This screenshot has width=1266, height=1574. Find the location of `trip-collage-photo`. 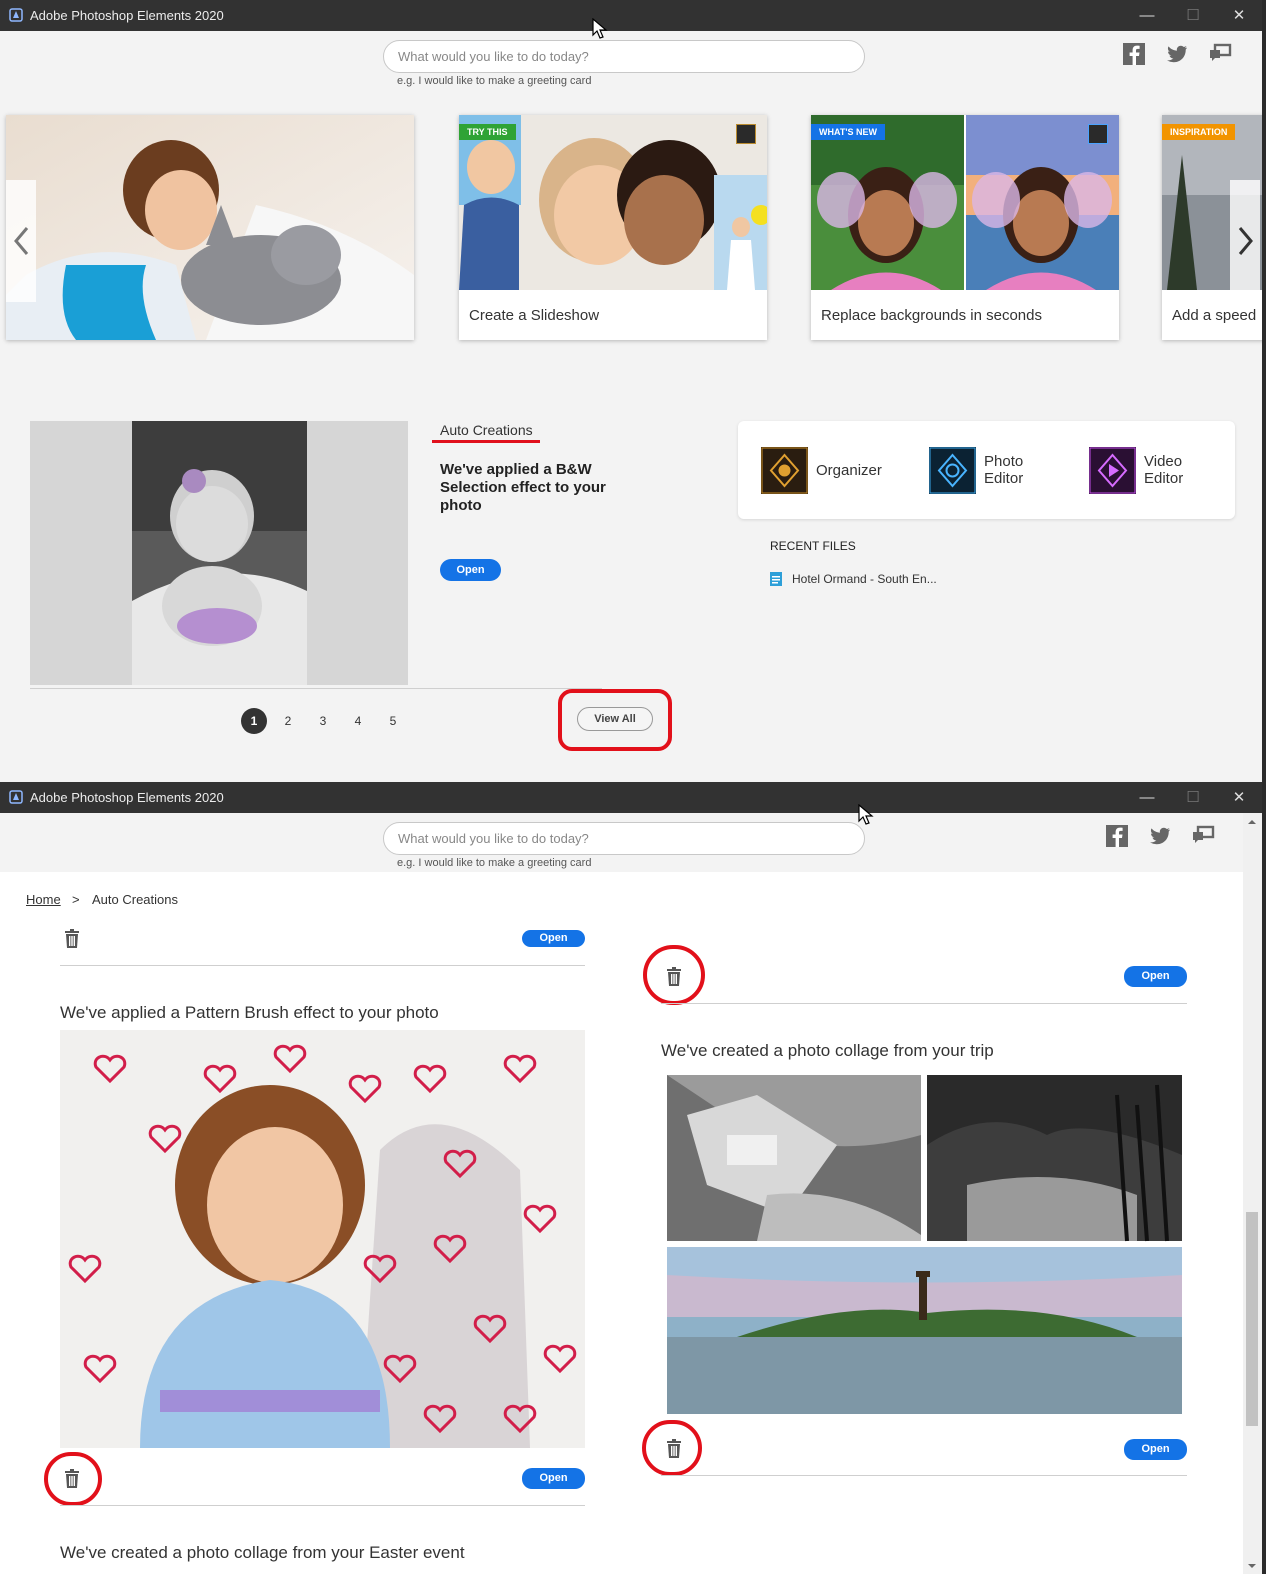

trip-collage-photo is located at coordinates (924, 1244).